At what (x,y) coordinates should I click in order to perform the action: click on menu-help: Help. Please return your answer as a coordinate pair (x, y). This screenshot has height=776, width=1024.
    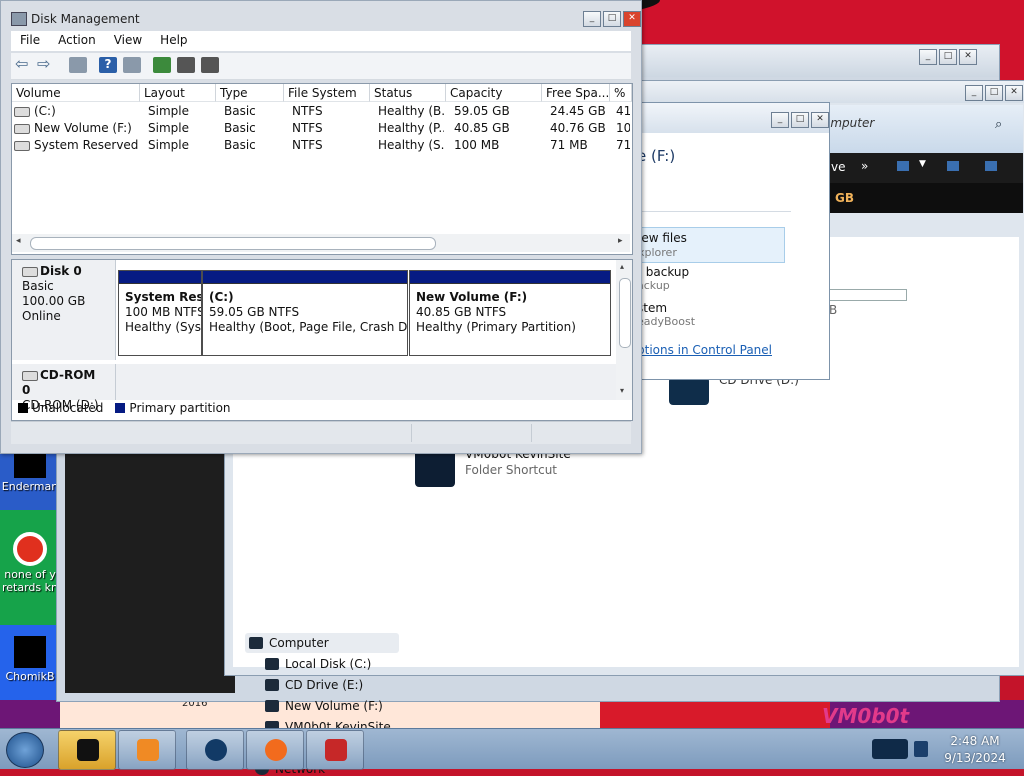
    Looking at the image, I should click on (173, 41).